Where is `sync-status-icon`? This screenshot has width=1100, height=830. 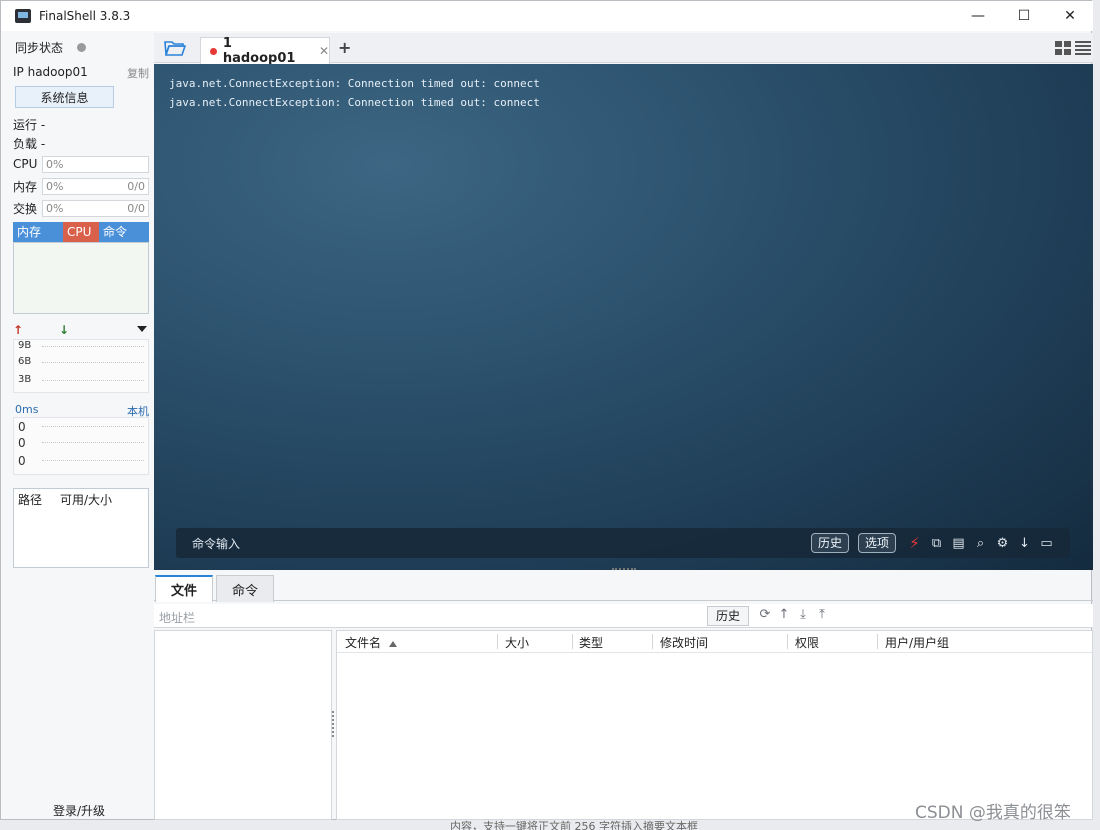
sync-status-icon is located at coordinates (82, 47).